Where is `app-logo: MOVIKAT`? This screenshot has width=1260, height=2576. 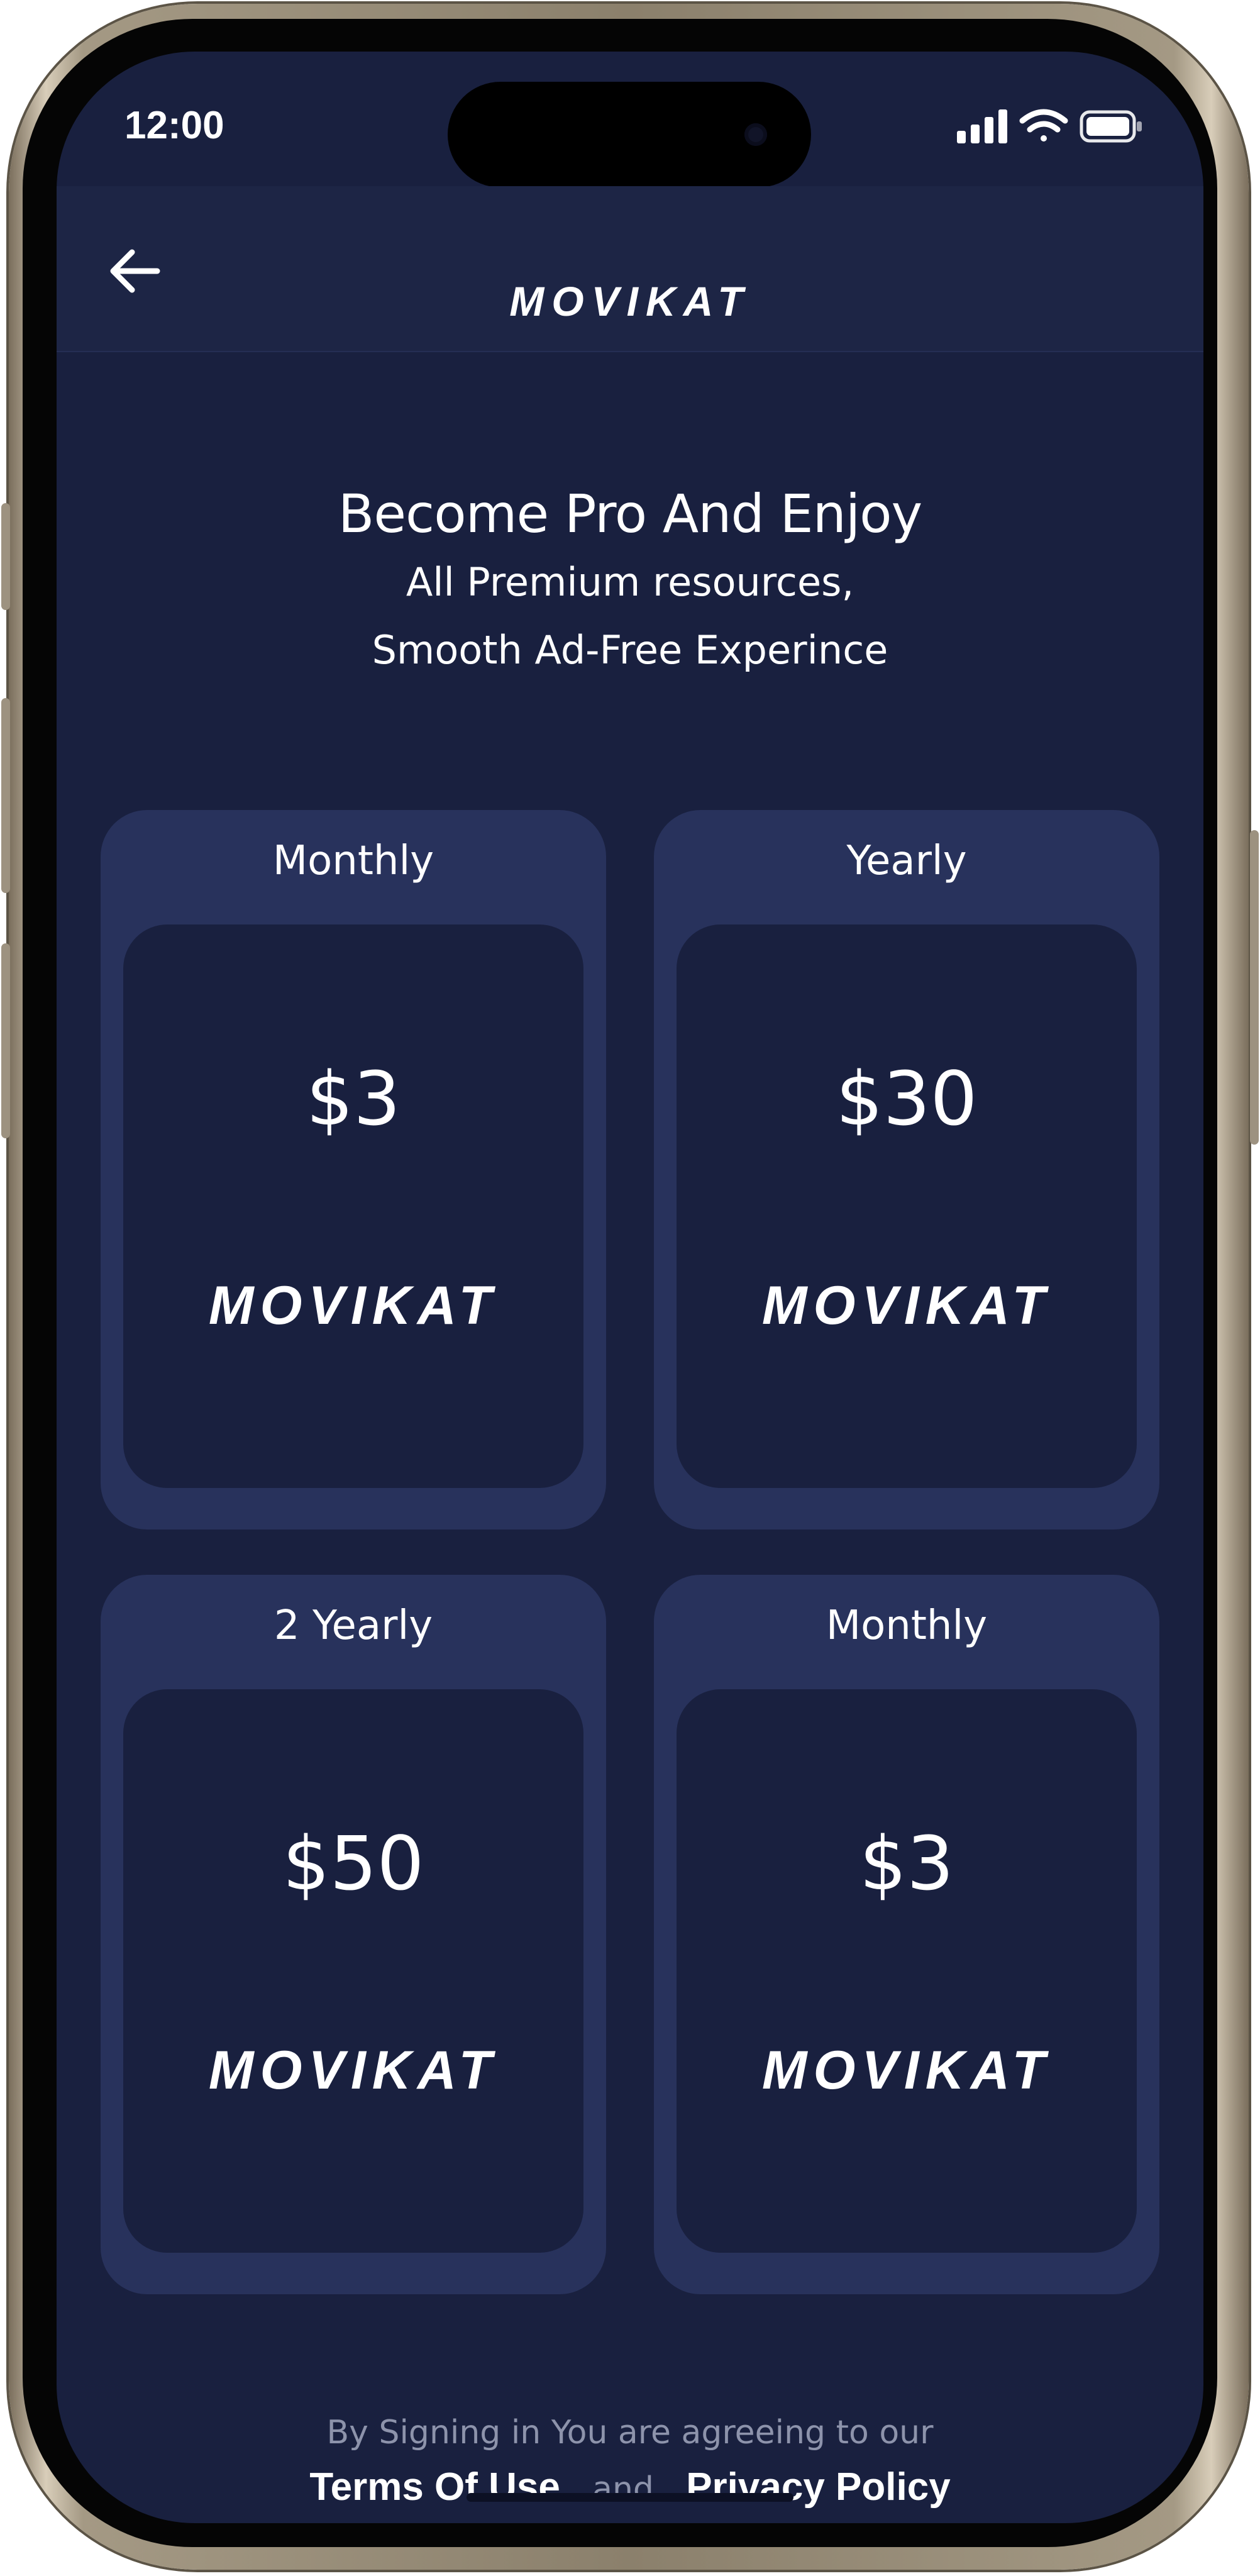 app-logo: MOVIKAT is located at coordinates (630, 260).